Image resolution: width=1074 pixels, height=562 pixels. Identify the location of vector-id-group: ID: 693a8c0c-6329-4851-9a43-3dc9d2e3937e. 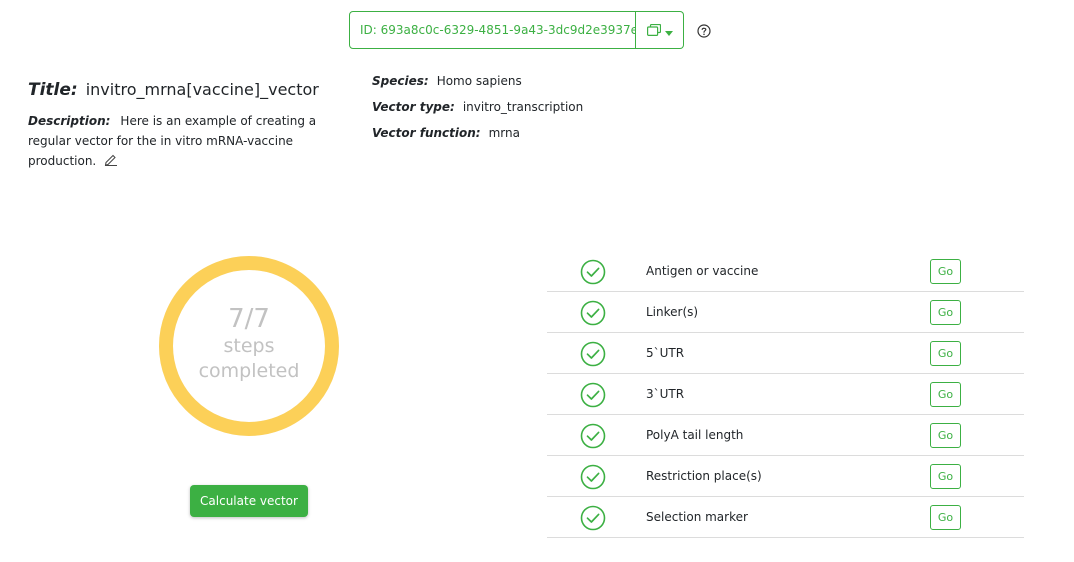
(516, 30).